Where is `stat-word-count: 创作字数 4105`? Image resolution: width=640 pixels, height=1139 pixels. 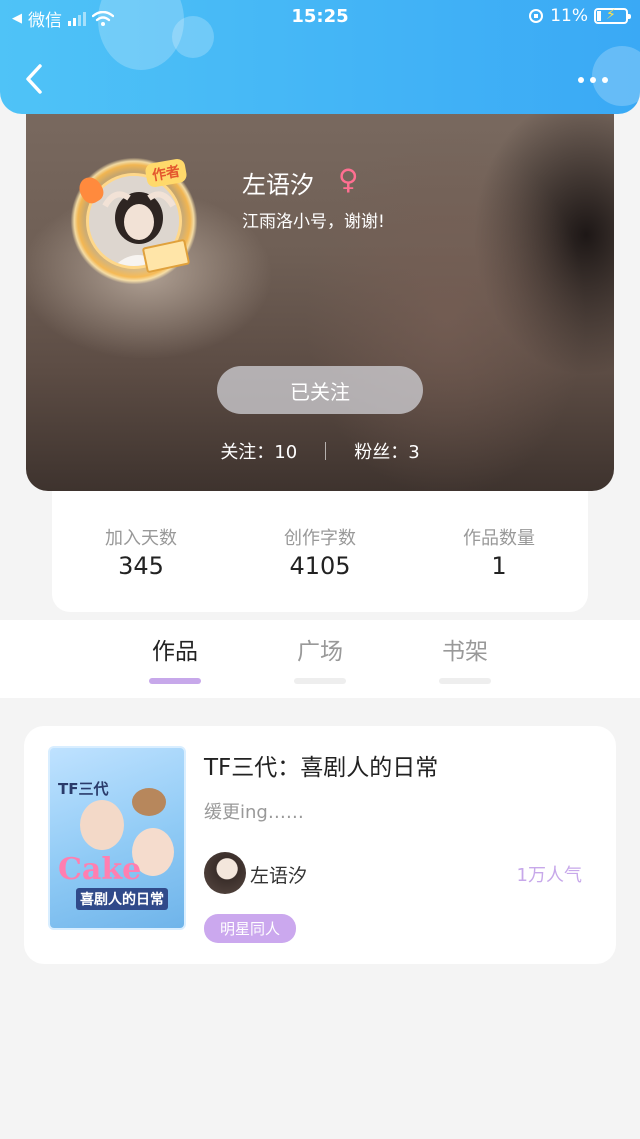
stat-word-count: 创作字数 4105 is located at coordinates (320, 552).